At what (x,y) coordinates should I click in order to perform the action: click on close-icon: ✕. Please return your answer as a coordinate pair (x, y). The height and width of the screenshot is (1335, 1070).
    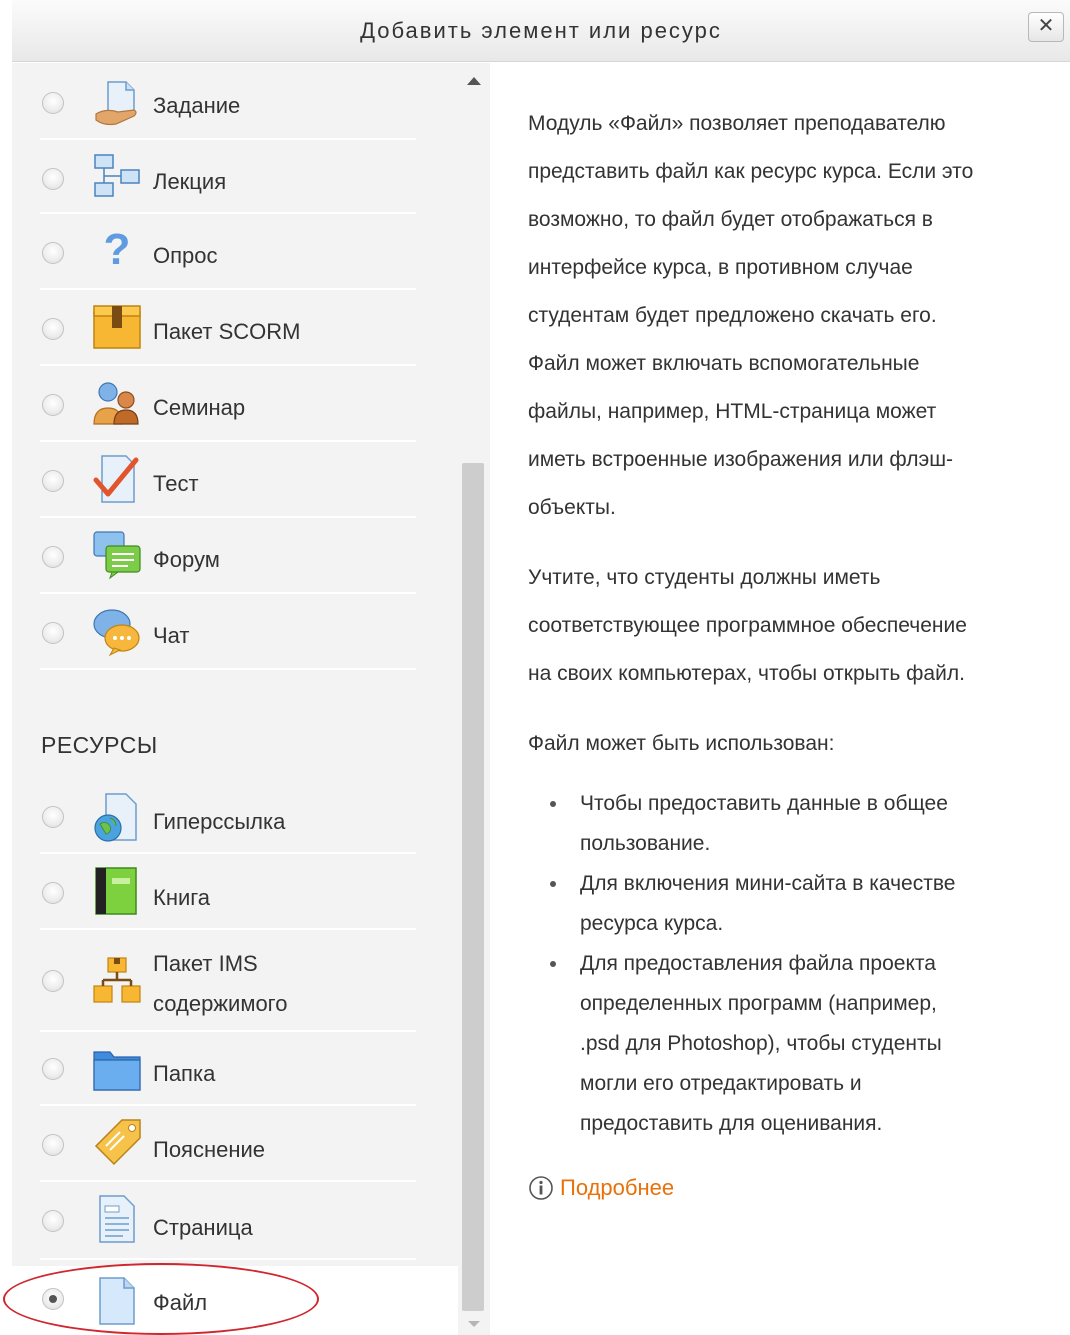
    Looking at the image, I should click on (1046, 26).